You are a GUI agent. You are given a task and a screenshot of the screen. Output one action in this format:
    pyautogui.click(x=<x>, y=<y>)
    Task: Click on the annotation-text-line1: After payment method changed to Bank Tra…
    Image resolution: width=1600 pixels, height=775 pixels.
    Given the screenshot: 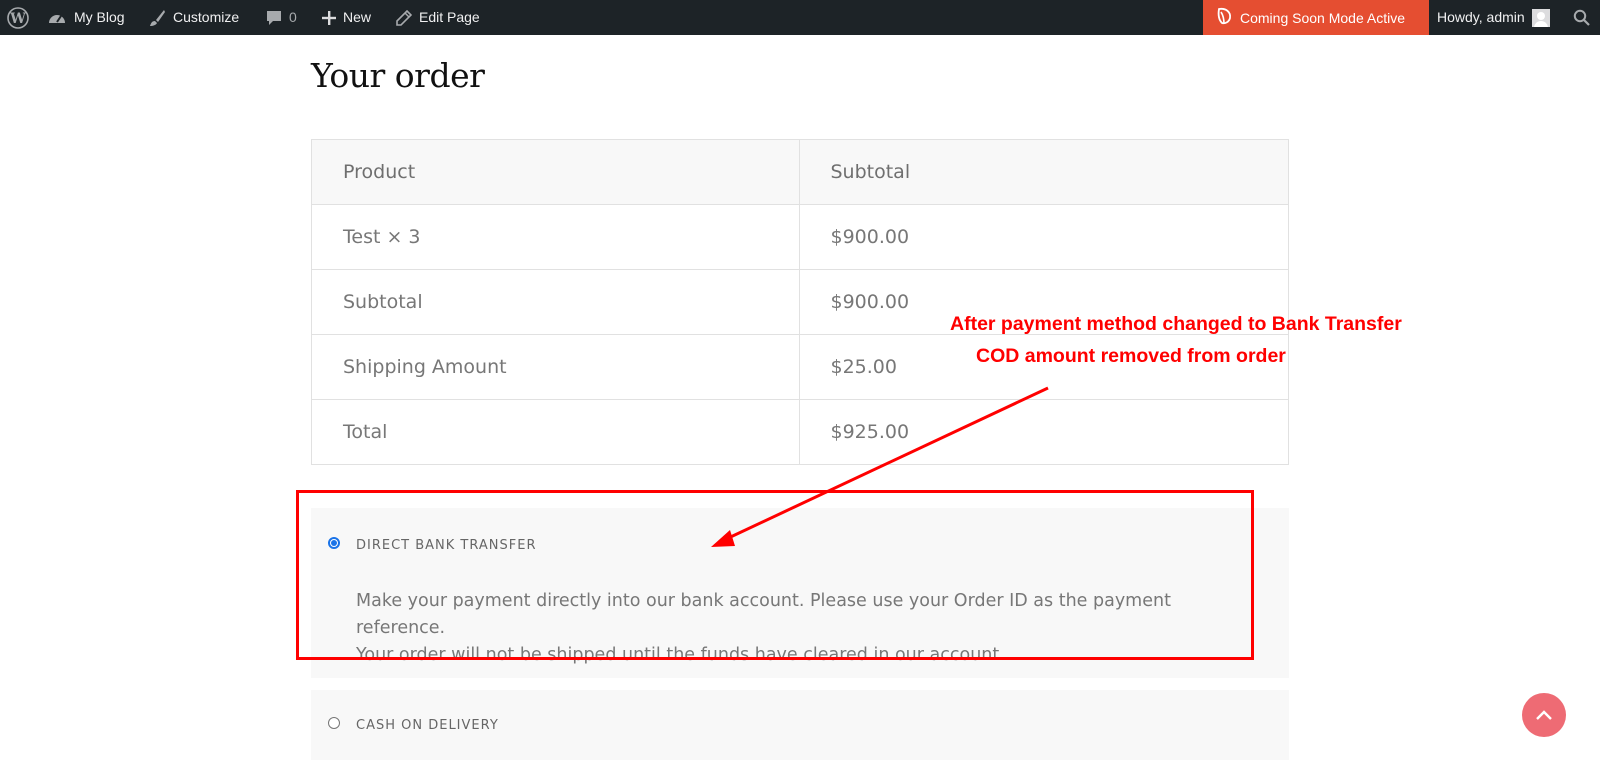 What is the action you would take?
    pyautogui.click(x=1176, y=324)
    